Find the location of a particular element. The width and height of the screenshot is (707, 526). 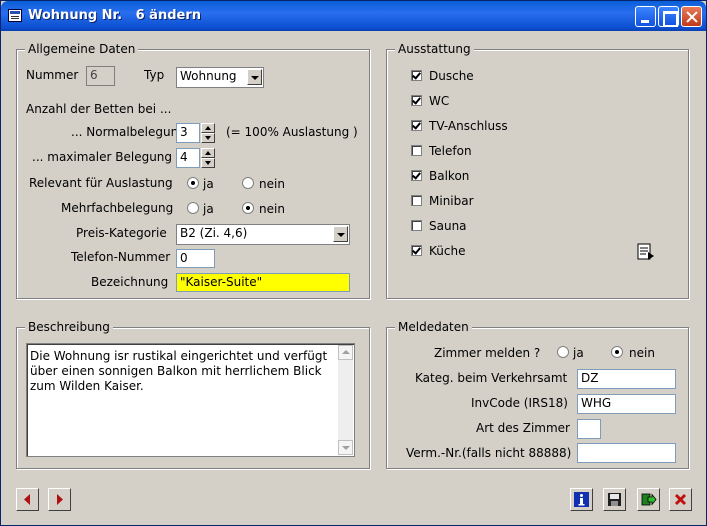

normalbelegung-spinner is located at coordinates (208, 133).